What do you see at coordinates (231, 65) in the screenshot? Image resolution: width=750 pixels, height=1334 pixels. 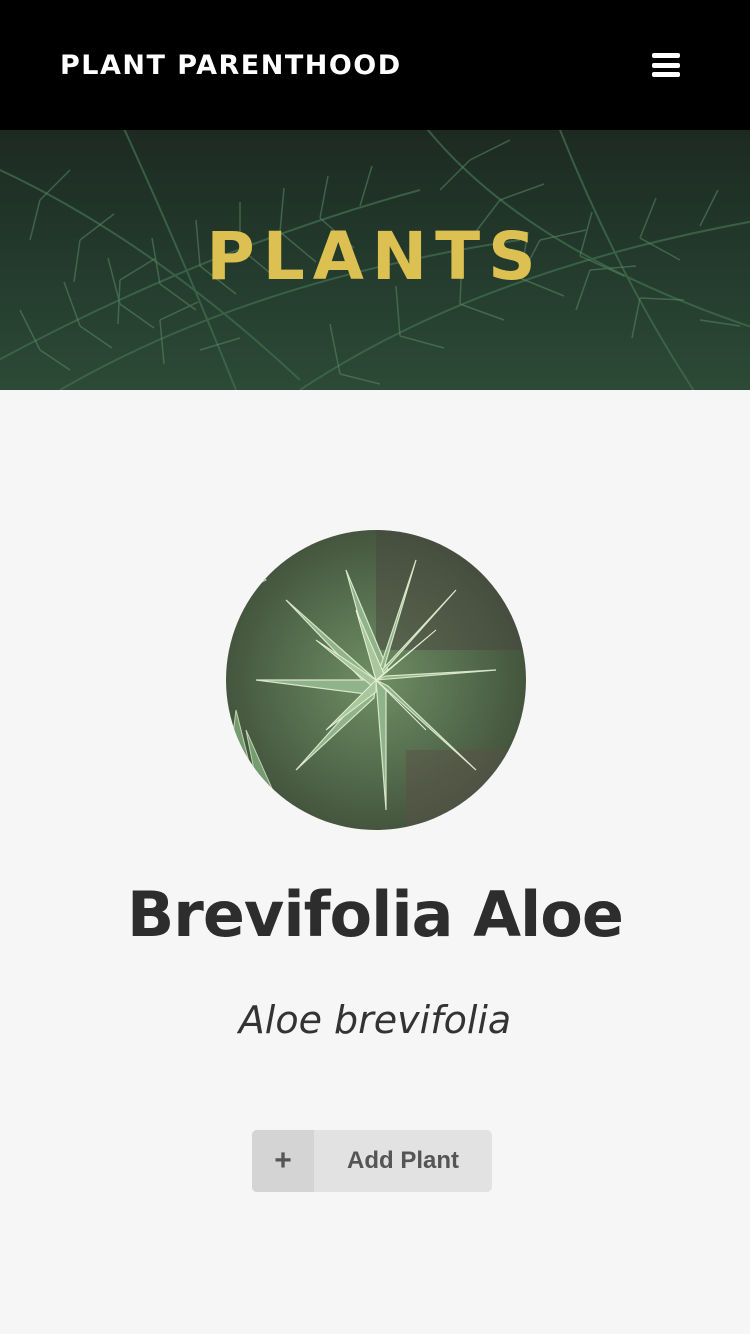 I see `brand-logo-text: PLANT PARENTHOOD` at bounding box center [231, 65].